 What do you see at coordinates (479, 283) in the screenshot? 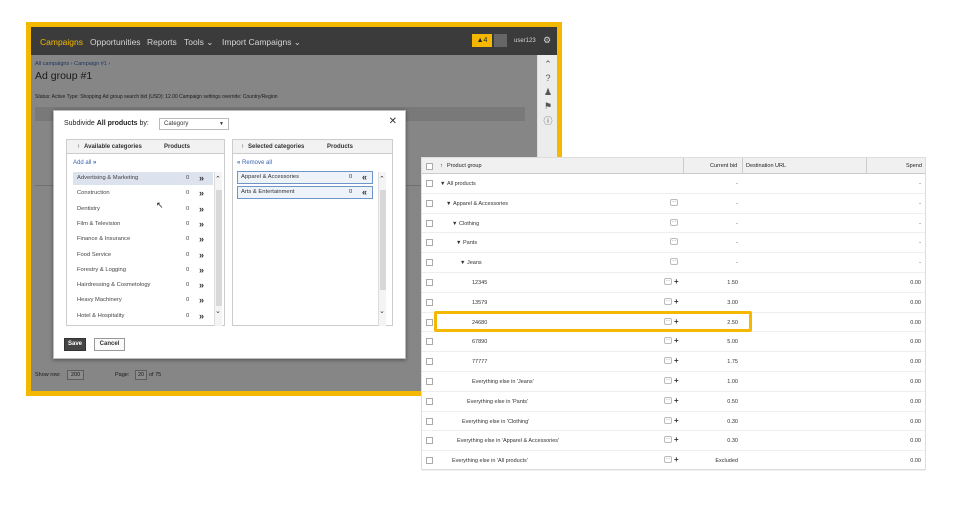
I see `product-group-name: 12345` at bounding box center [479, 283].